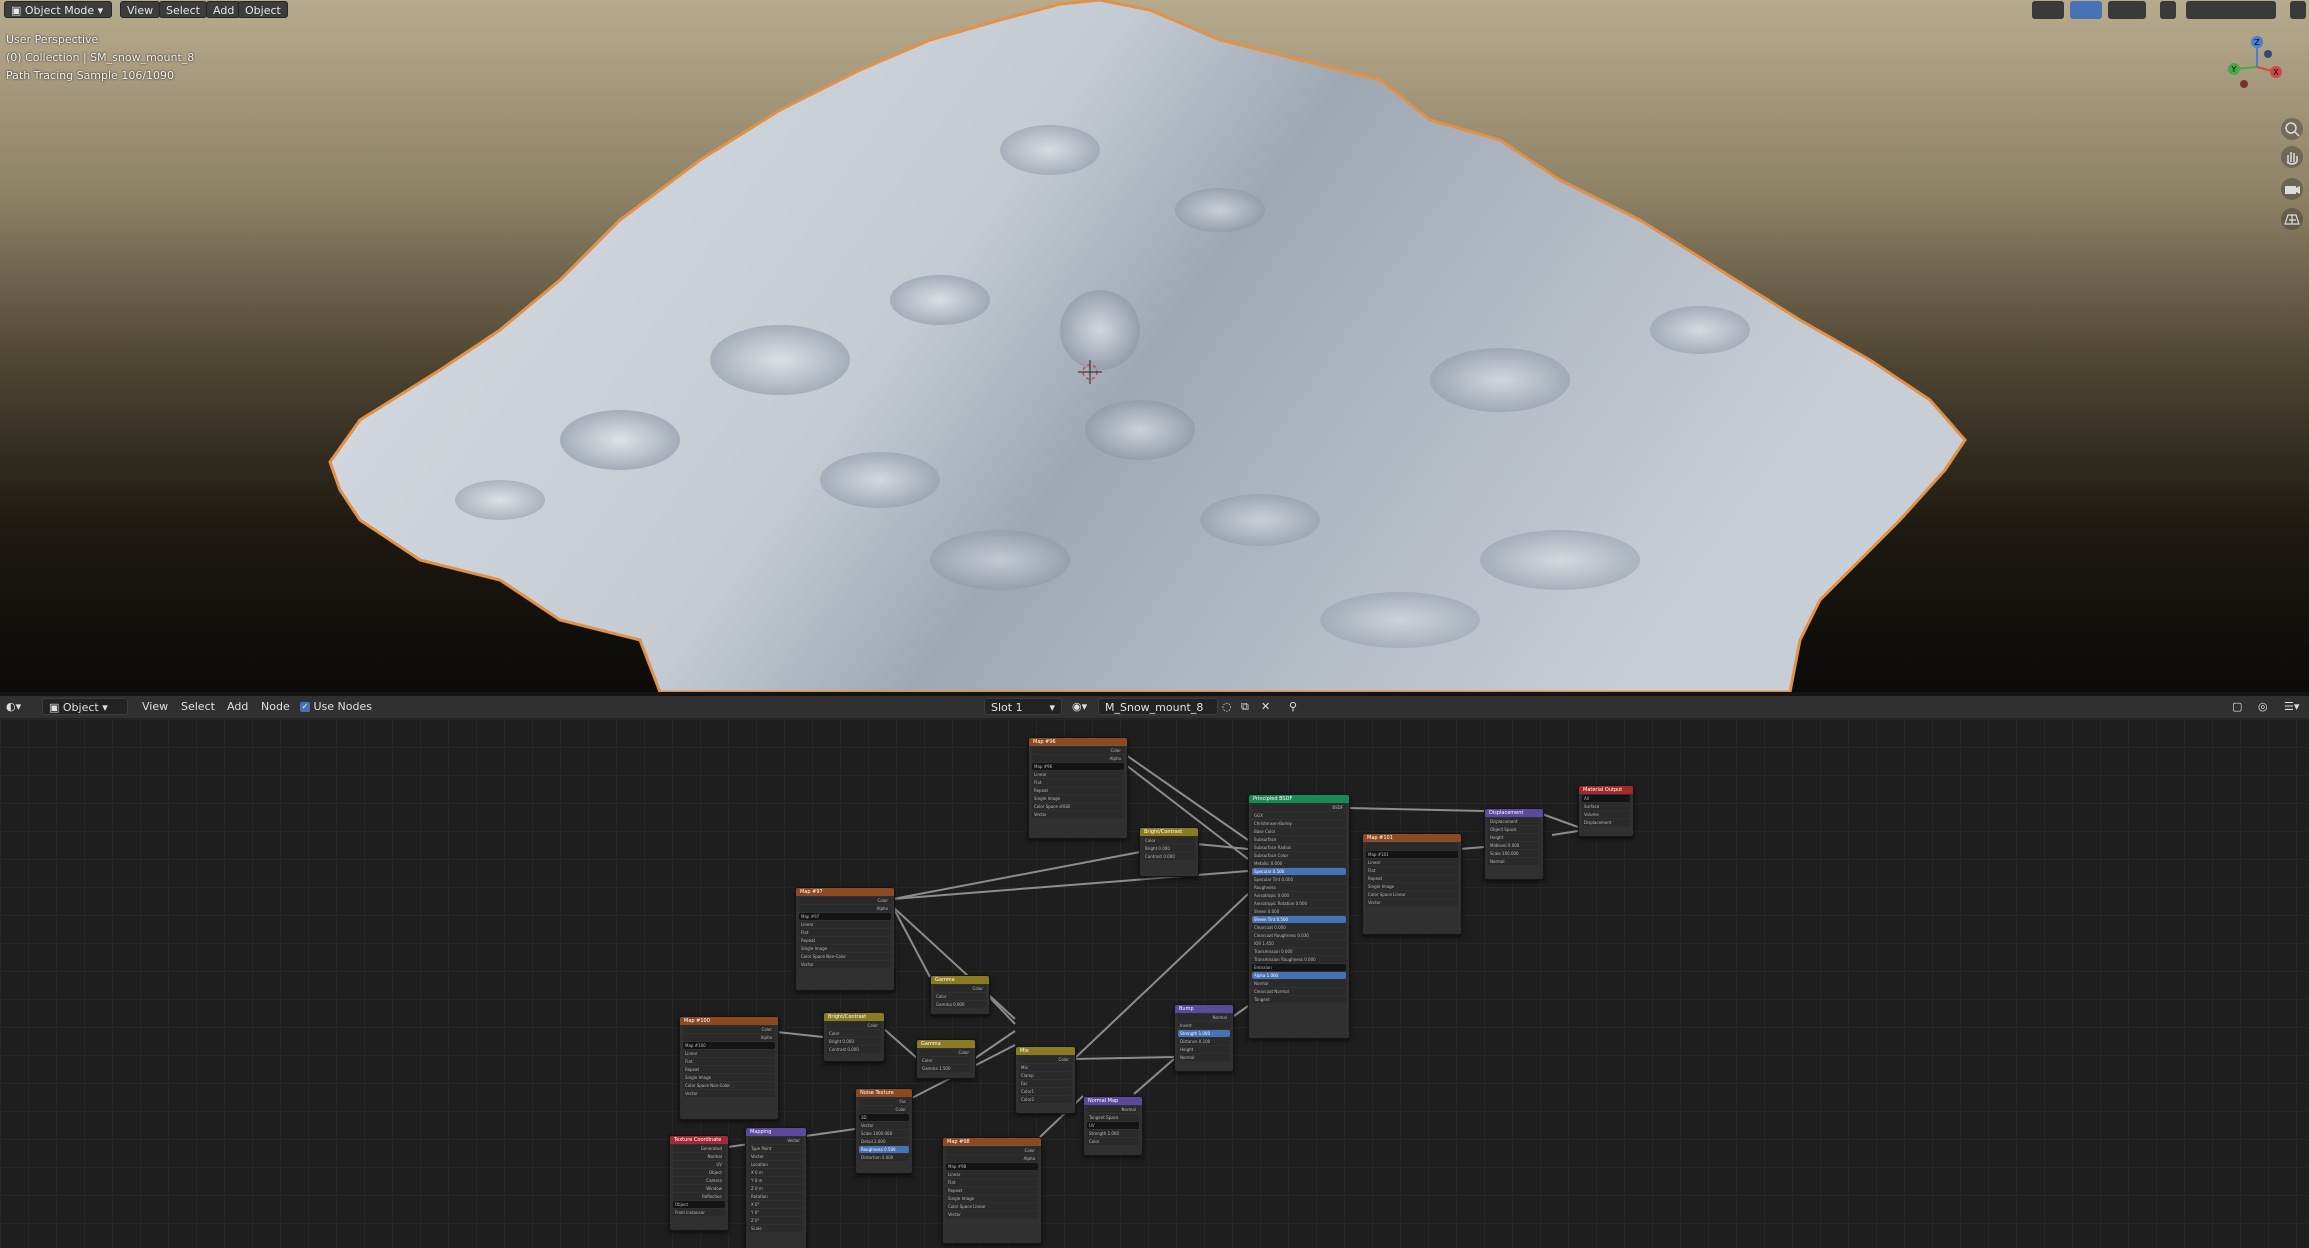 Image resolution: width=2309 pixels, height=1248 pixels. I want to click on unlink-material-icon: ✕, so click(1265, 706).